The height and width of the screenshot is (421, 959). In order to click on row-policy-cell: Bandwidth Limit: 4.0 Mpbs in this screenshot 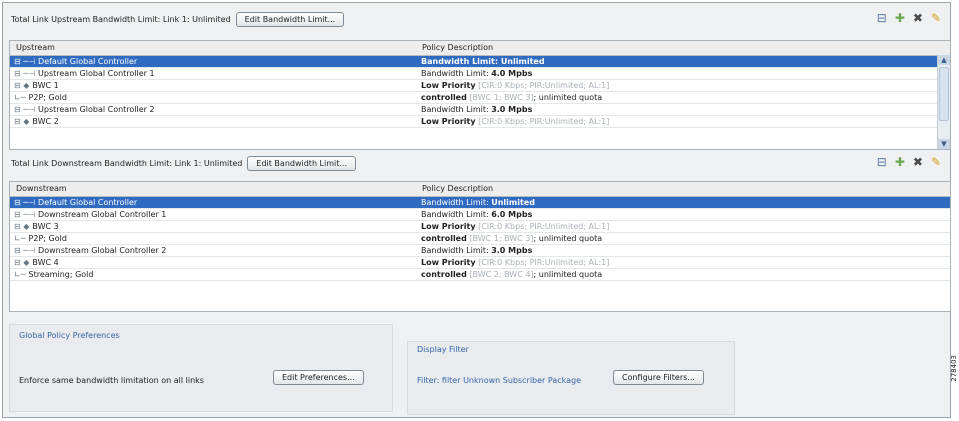, I will do `click(682, 73)`.